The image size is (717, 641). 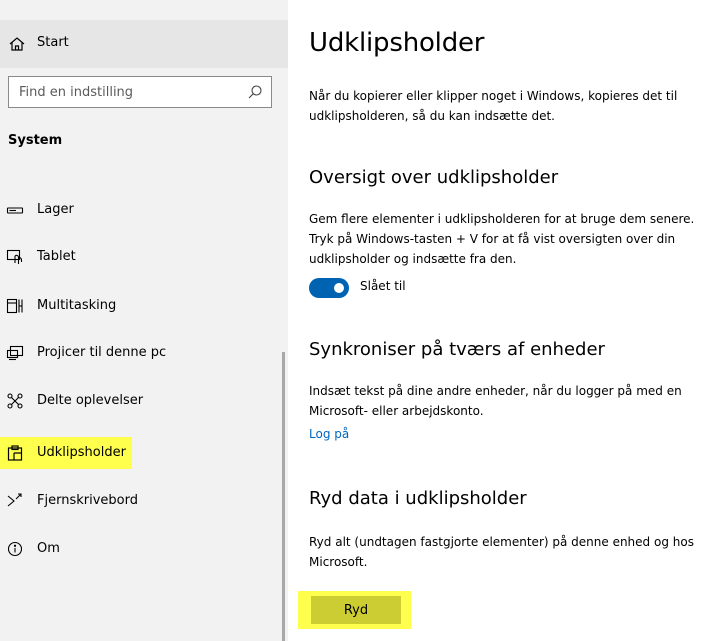 What do you see at coordinates (15, 501) in the screenshot?
I see `remote-desktop-icon` at bounding box center [15, 501].